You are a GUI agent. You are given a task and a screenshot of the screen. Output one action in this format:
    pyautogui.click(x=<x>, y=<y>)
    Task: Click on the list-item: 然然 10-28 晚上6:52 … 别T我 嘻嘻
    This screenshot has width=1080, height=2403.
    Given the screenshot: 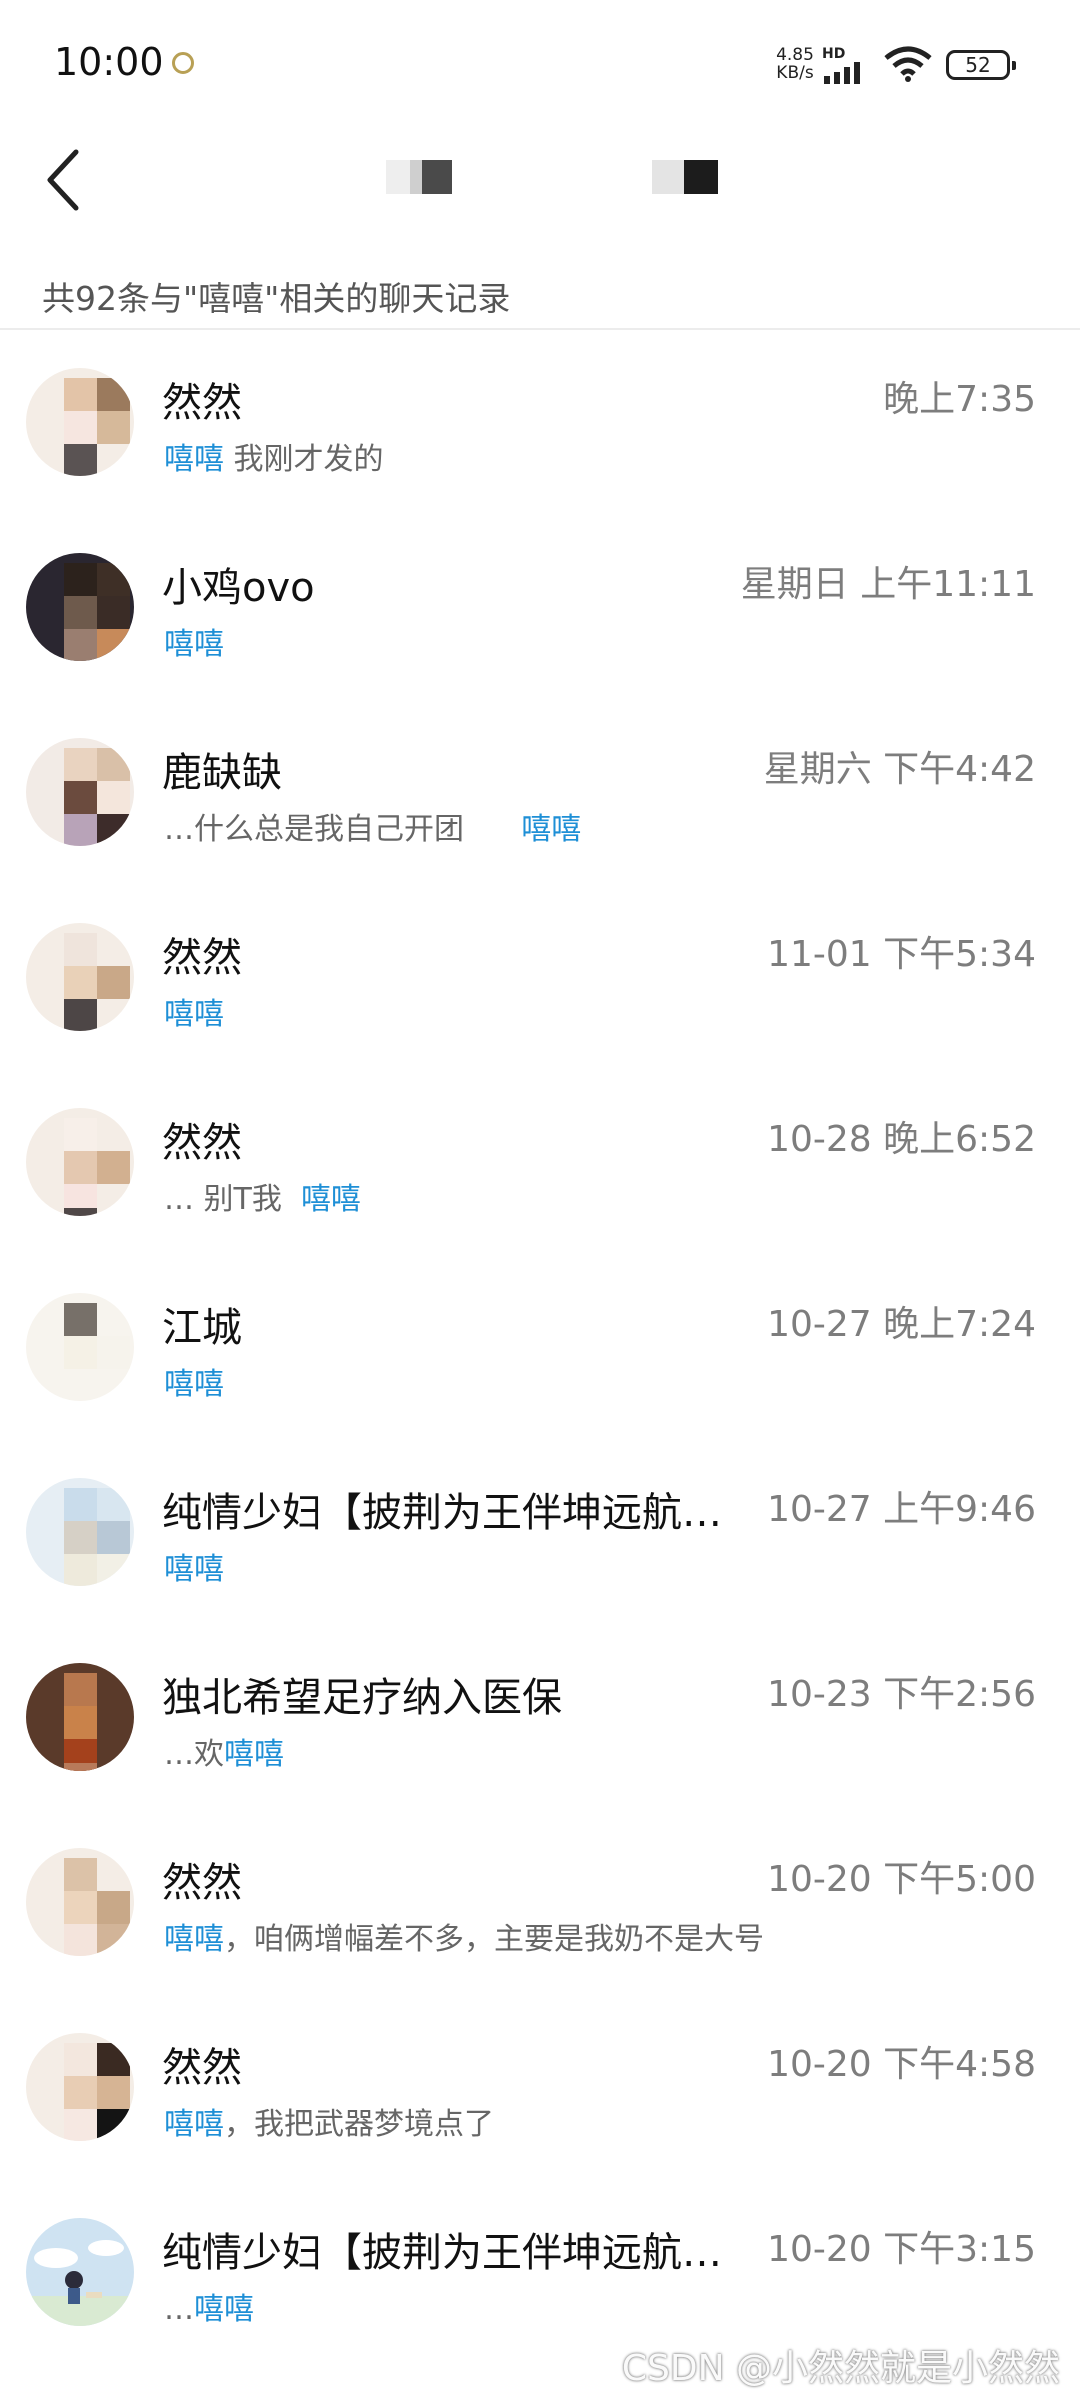 What is the action you would take?
    pyautogui.click(x=540, y=1162)
    